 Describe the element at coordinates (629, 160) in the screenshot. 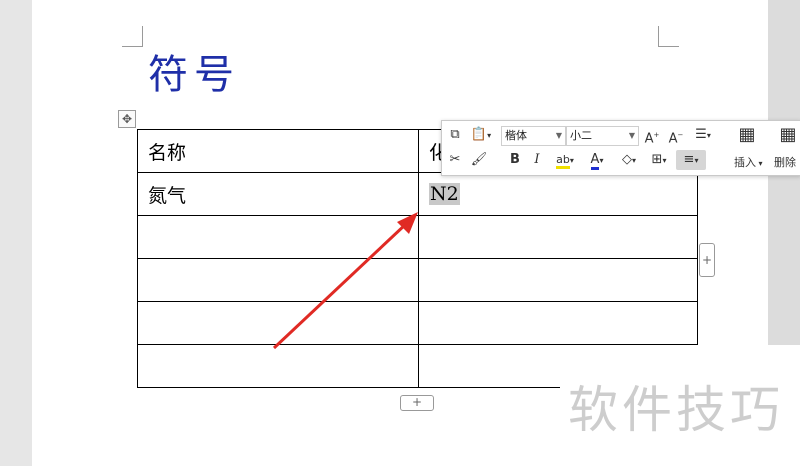

I see `shading-icon: ◇▾` at that location.